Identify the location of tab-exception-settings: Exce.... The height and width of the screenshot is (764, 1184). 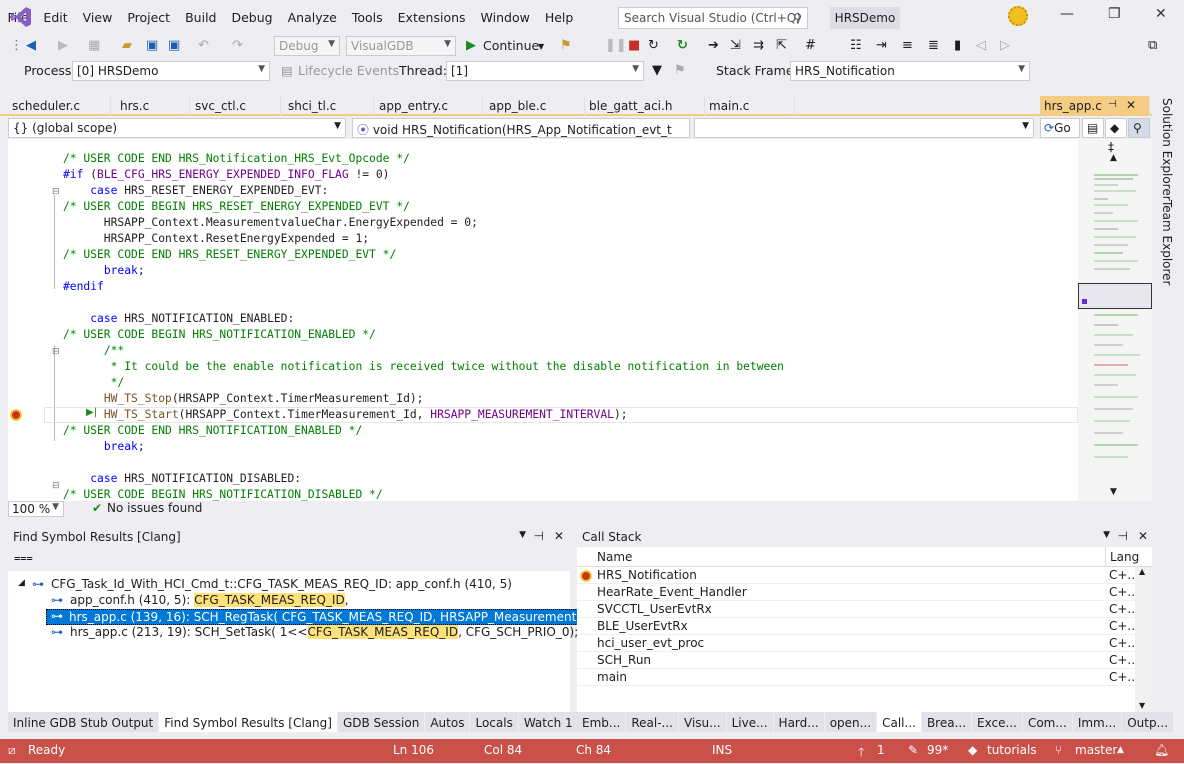
(997, 722).